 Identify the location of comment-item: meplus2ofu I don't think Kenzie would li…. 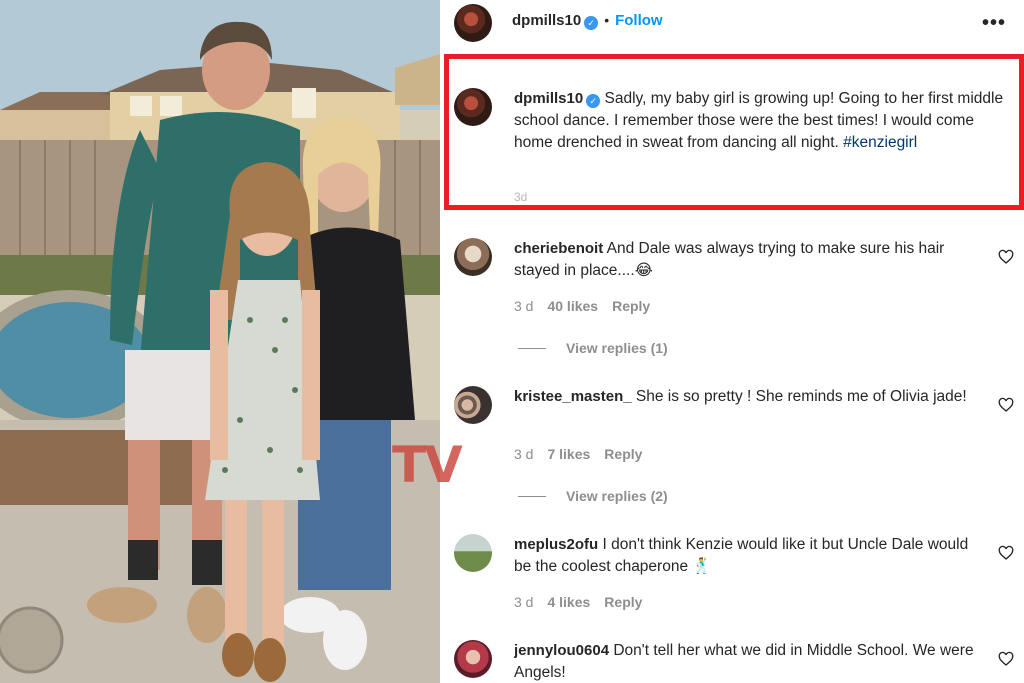
(749, 556).